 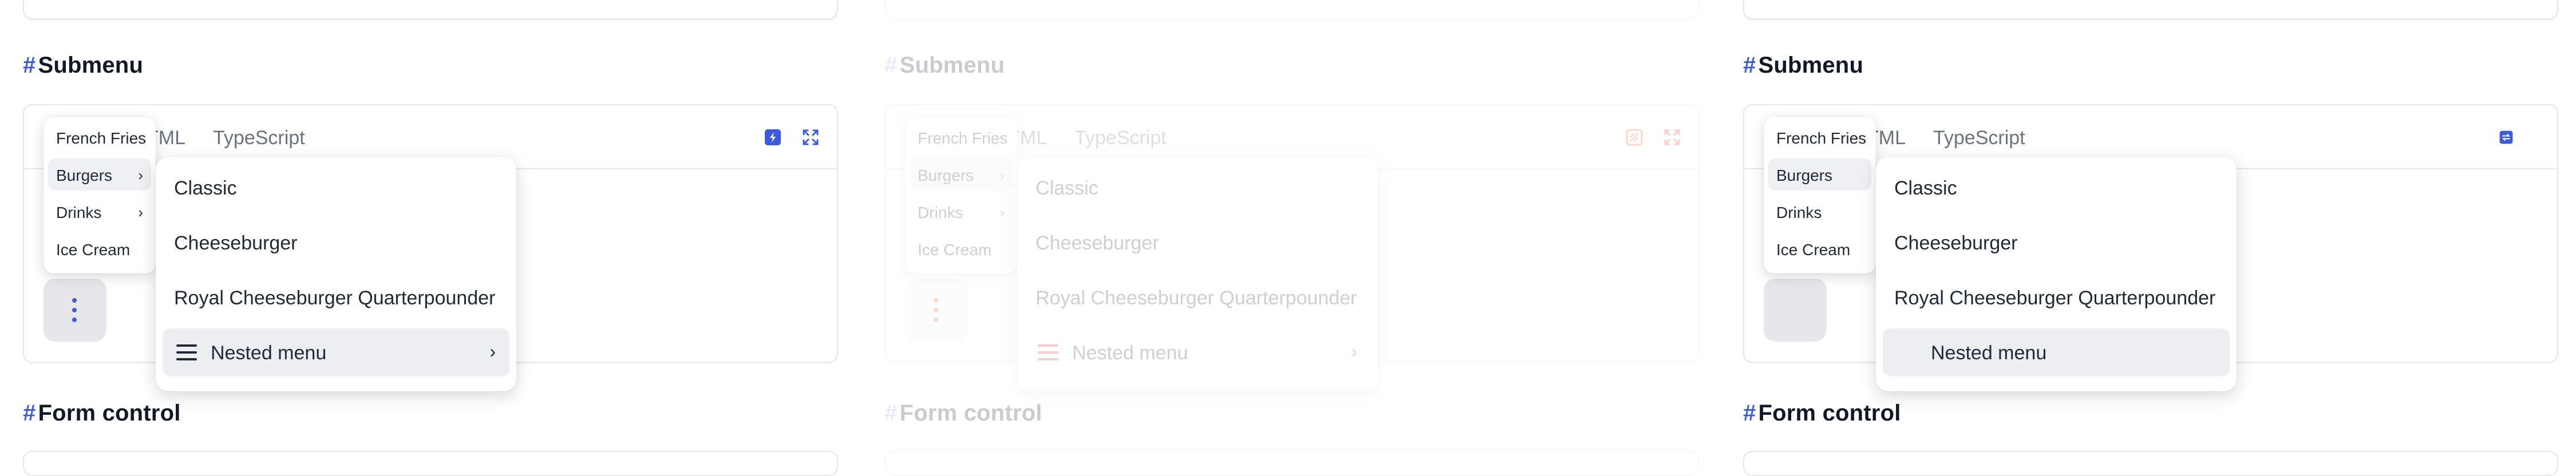 What do you see at coordinates (2056, 352) in the screenshot?
I see `menu-item-nested-menu: Nested menu` at bounding box center [2056, 352].